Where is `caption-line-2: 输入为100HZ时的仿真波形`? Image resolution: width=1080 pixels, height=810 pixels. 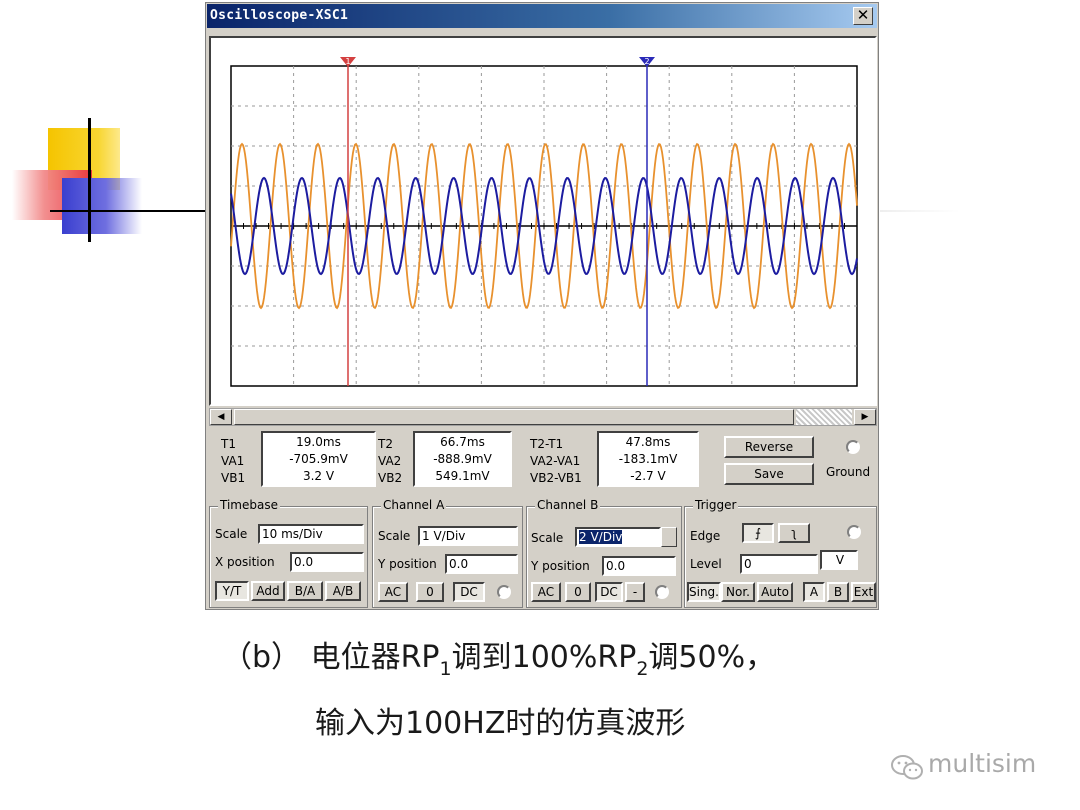
caption-line-2: 输入为100HZ时的仿真波形 is located at coordinates (500, 723).